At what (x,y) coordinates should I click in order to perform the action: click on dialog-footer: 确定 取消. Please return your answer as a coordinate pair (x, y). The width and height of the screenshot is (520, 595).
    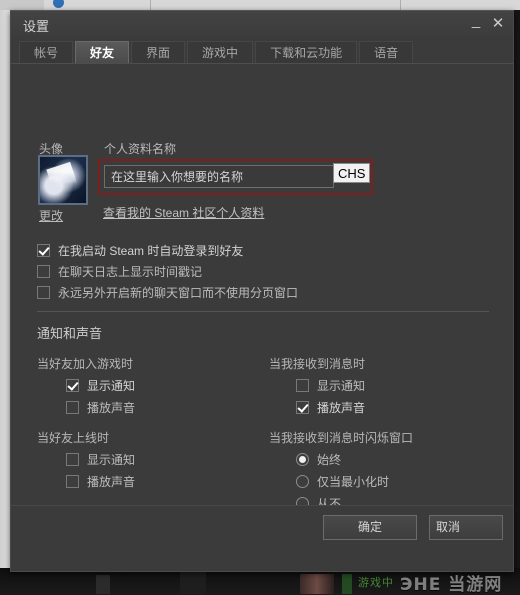
    Looking at the image, I should click on (262, 528).